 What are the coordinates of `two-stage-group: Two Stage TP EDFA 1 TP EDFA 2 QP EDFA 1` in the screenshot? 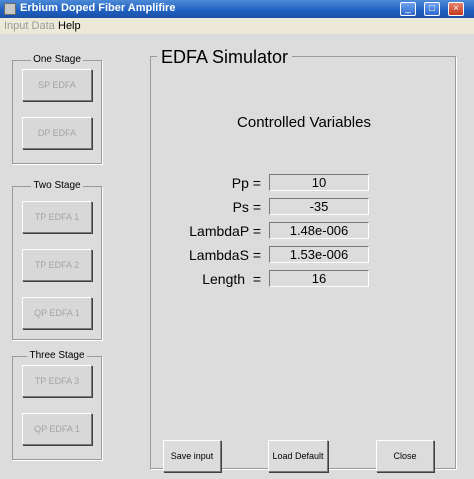 It's located at (57, 260).